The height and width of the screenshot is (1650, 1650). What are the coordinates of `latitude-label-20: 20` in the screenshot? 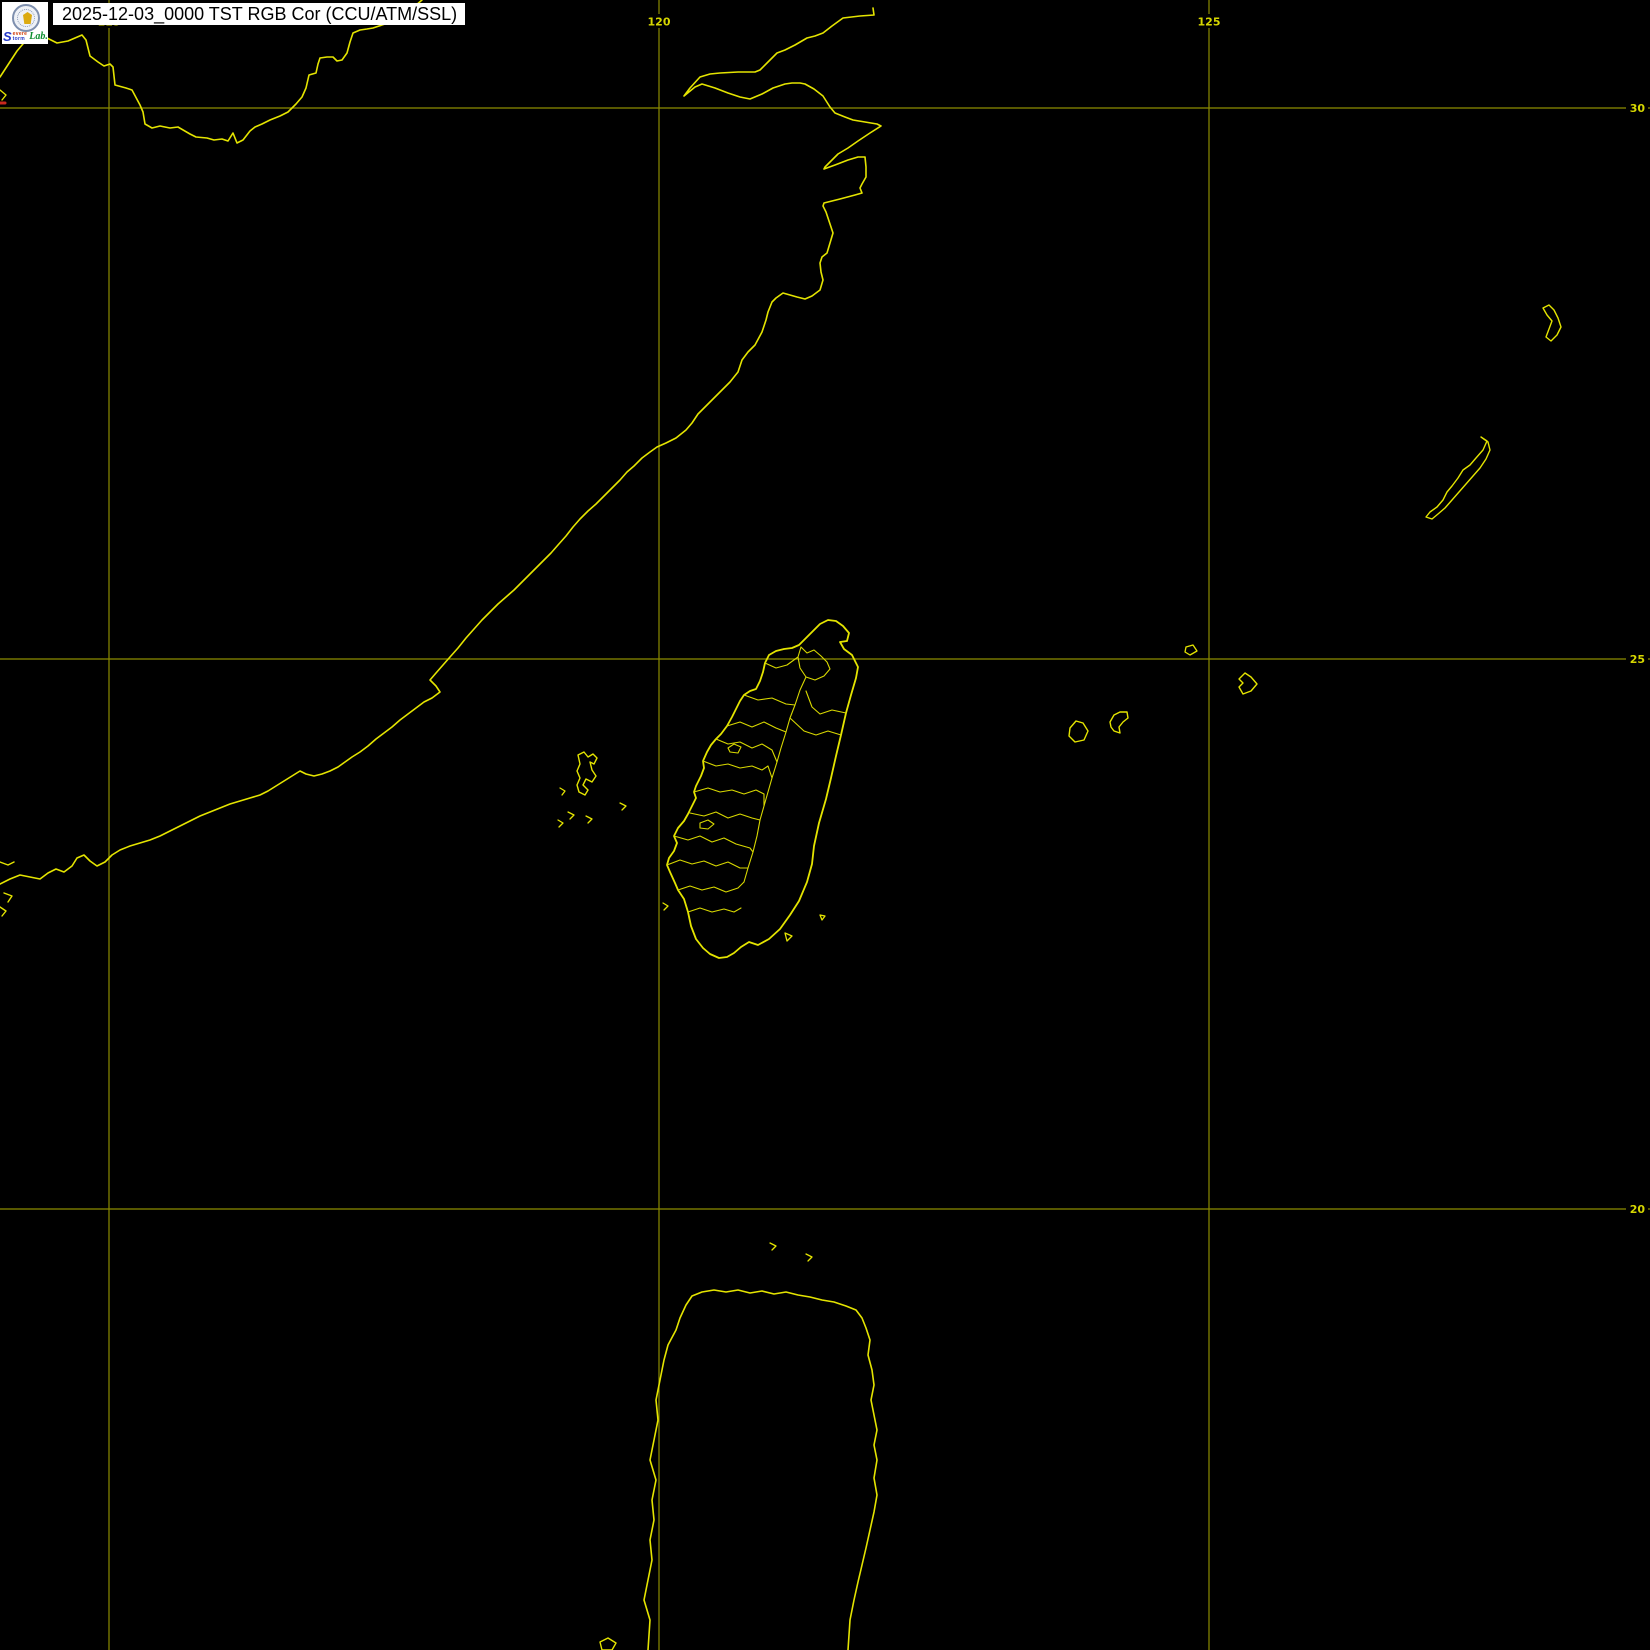 It's located at (1638, 1209).